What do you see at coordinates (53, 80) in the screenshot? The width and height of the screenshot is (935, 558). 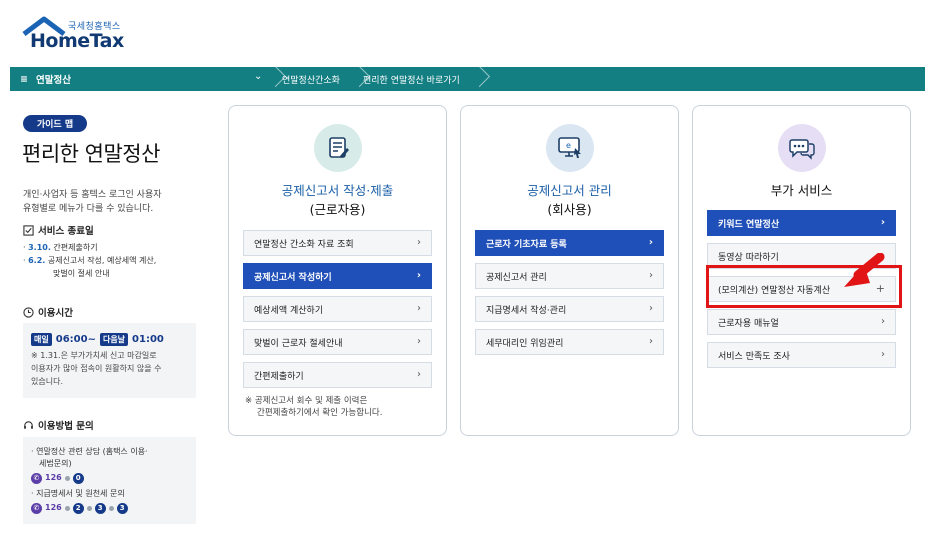 I see `nav-menu-label: 연말정산` at bounding box center [53, 80].